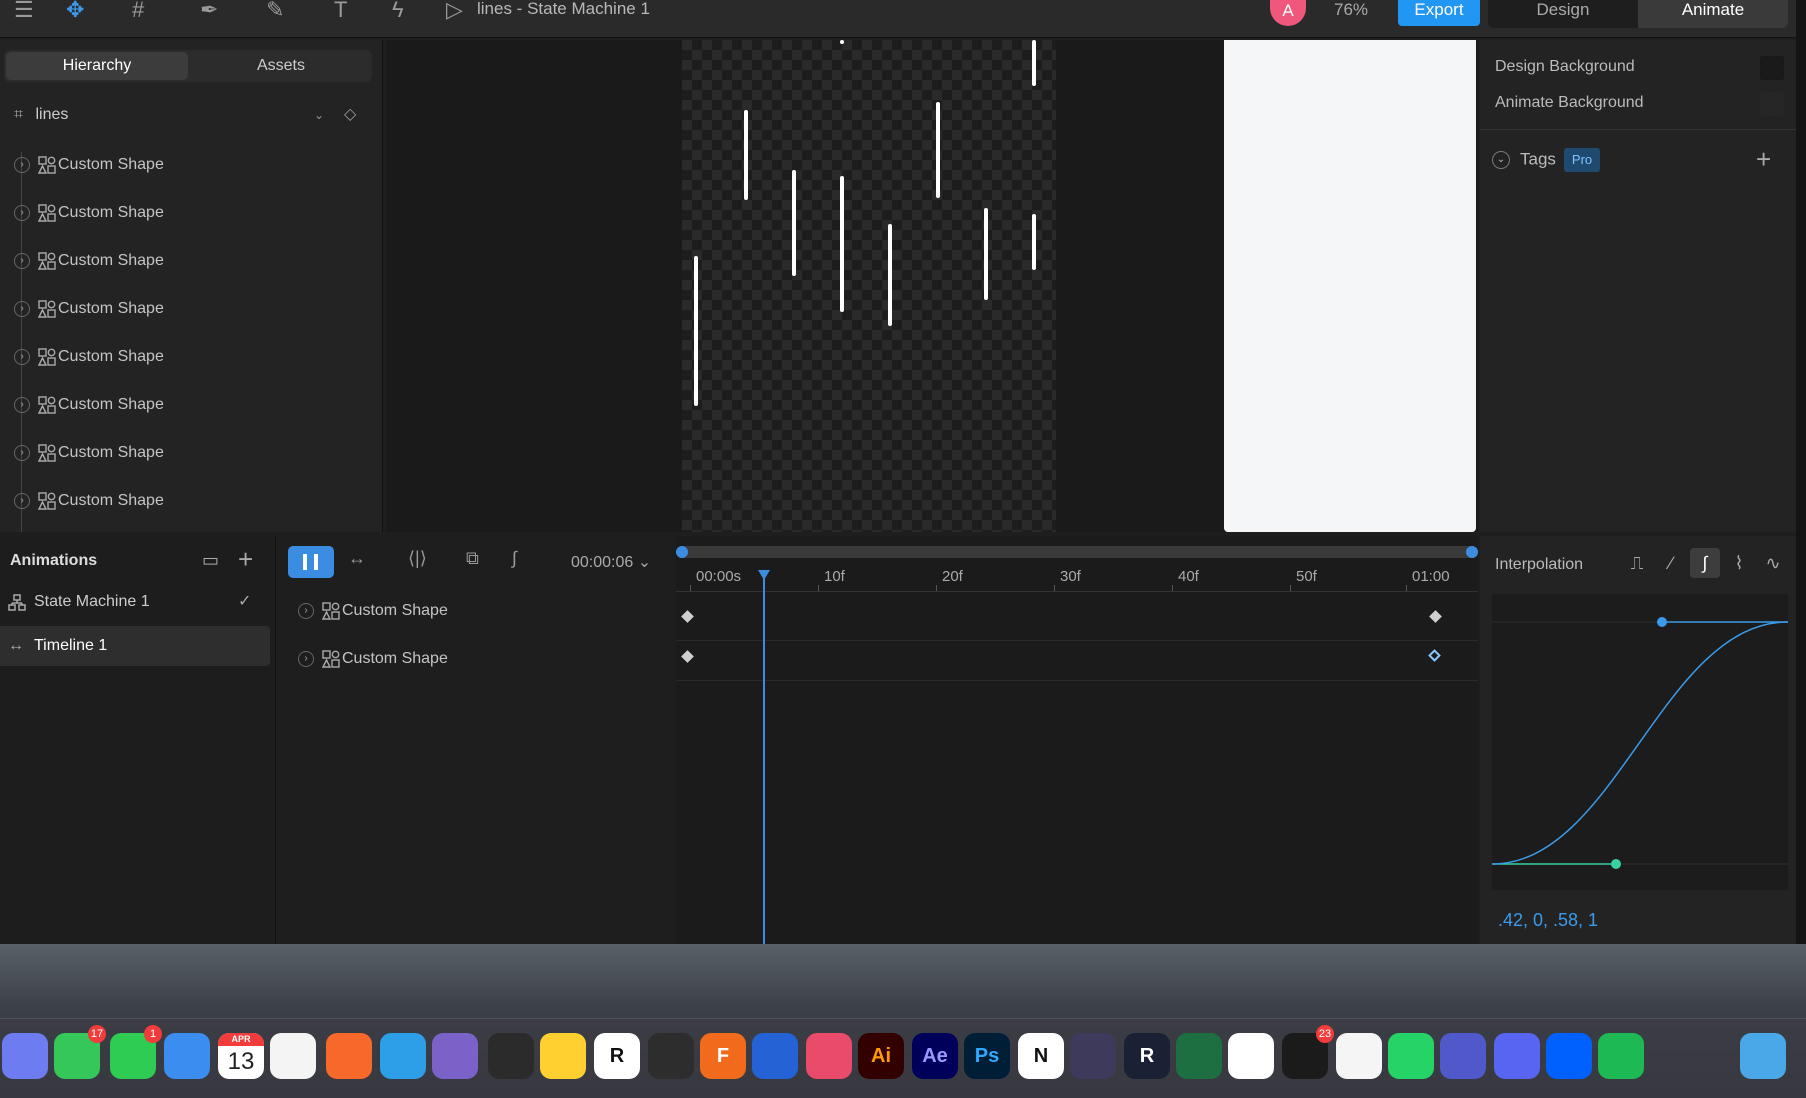 This screenshot has height=1098, width=1806. What do you see at coordinates (241, 1056) in the screenshot?
I see `calendar-icon: APR 13` at bounding box center [241, 1056].